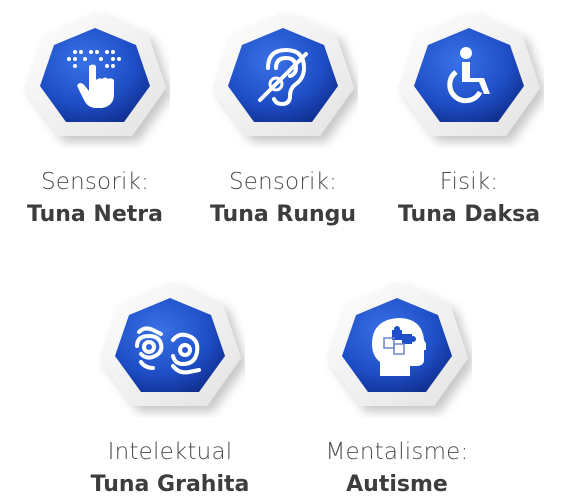  What do you see at coordinates (170, 484) in the screenshot?
I see `disability-name: Tuna Grahita` at bounding box center [170, 484].